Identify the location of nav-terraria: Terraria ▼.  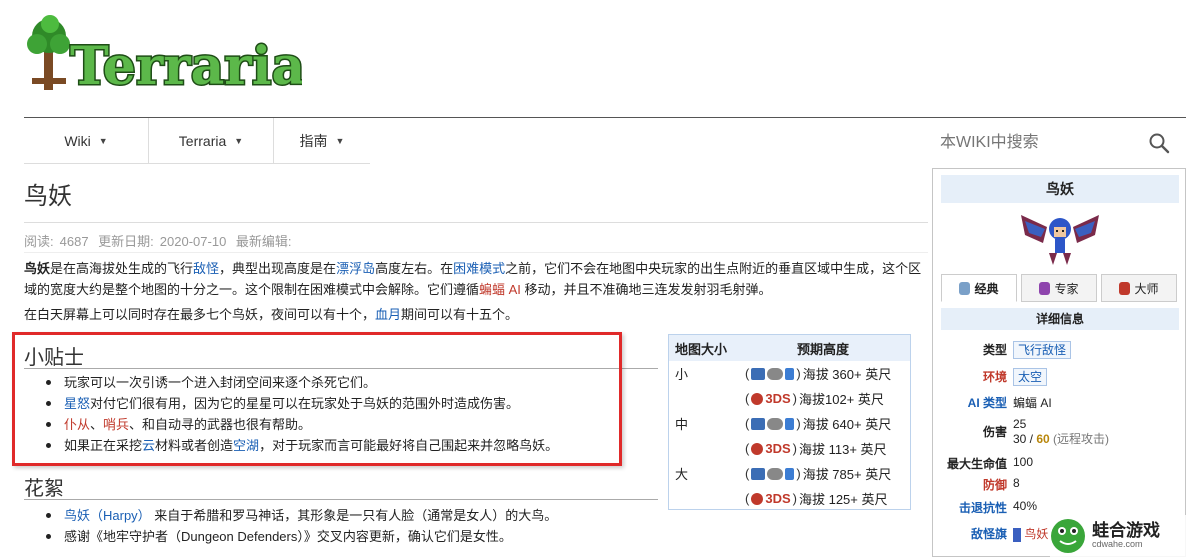
(211, 141).